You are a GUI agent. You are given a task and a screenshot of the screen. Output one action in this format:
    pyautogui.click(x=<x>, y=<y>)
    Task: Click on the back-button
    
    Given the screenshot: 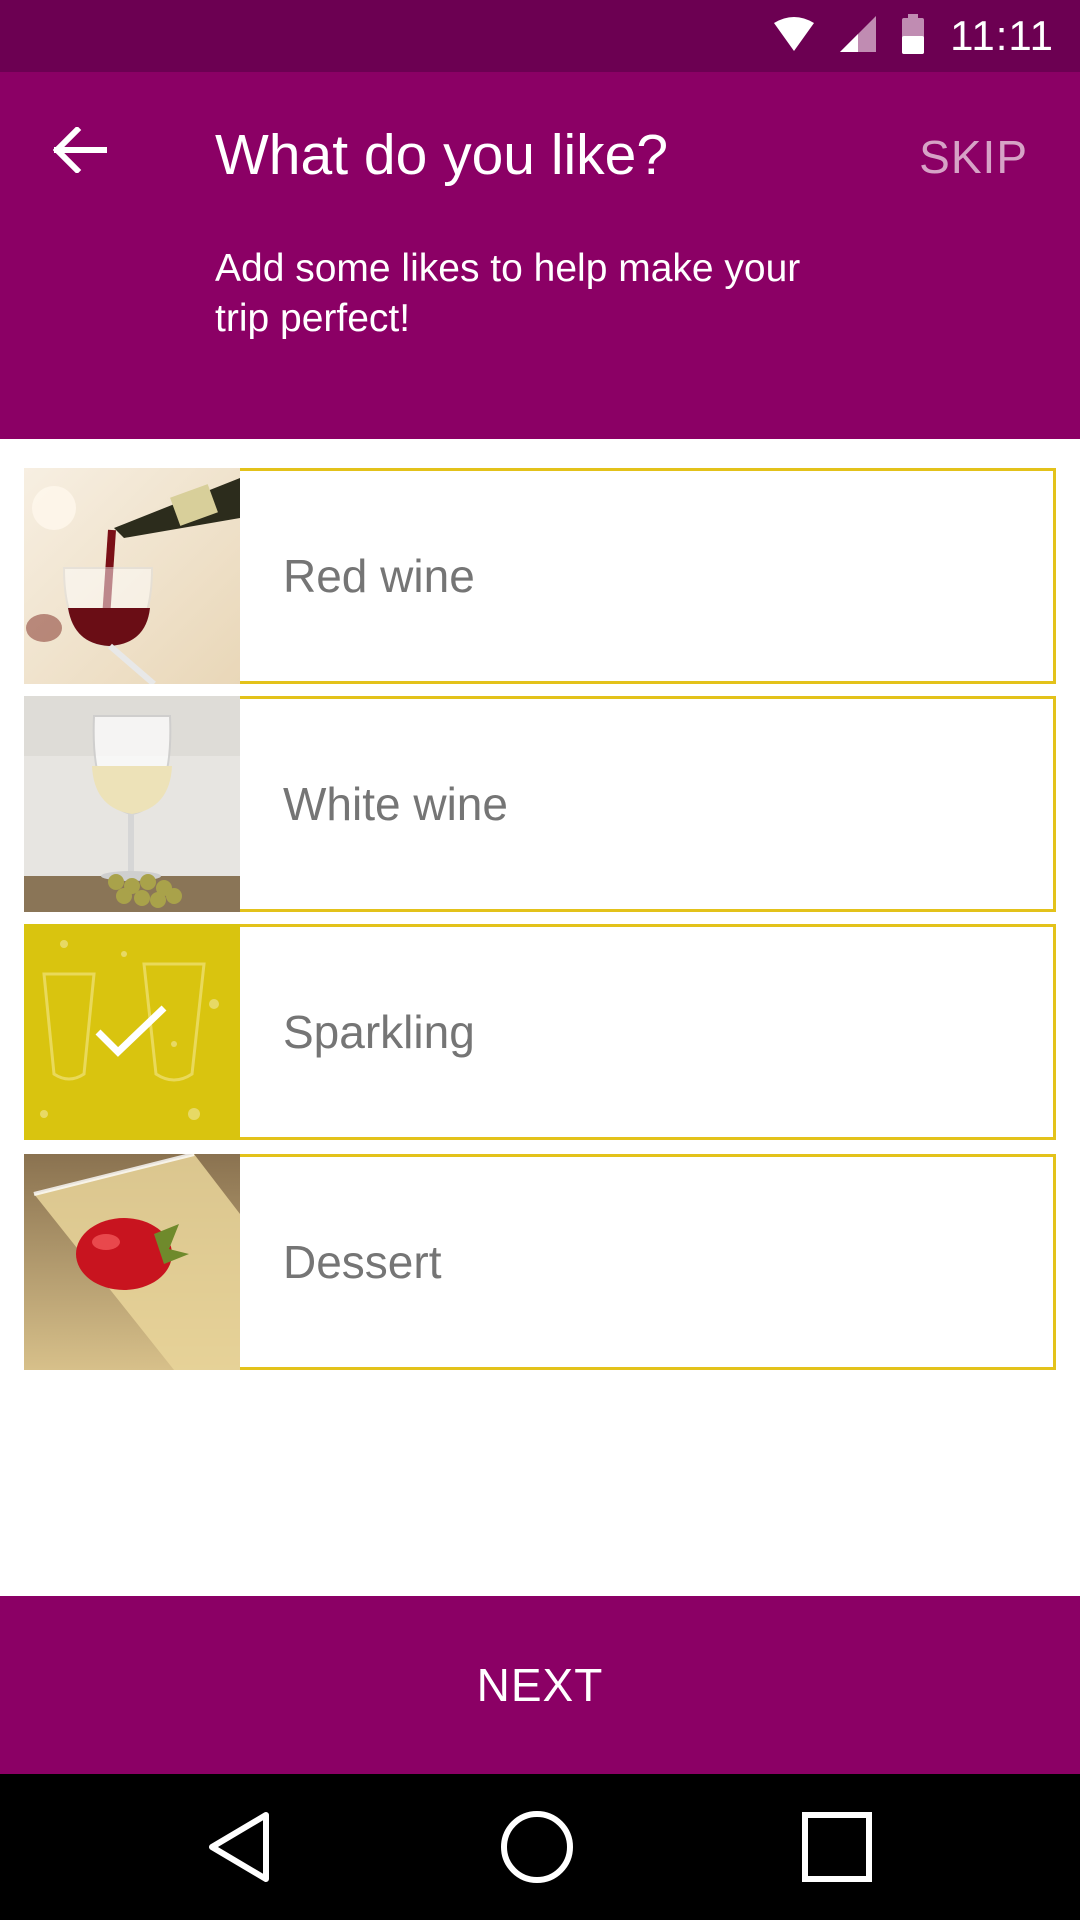 What is the action you would take?
    pyautogui.click(x=80, y=152)
    